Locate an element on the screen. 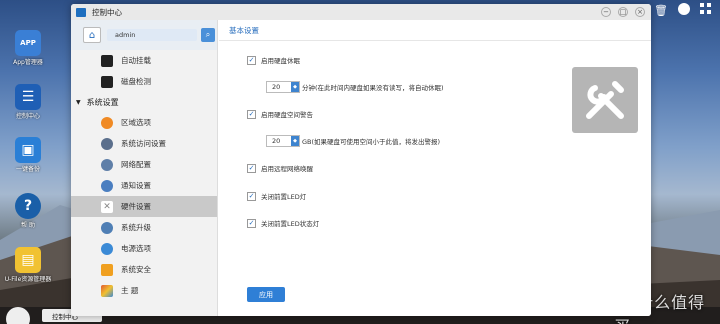  space-warning-stepper: 20 ◆ is located at coordinates (283, 141).